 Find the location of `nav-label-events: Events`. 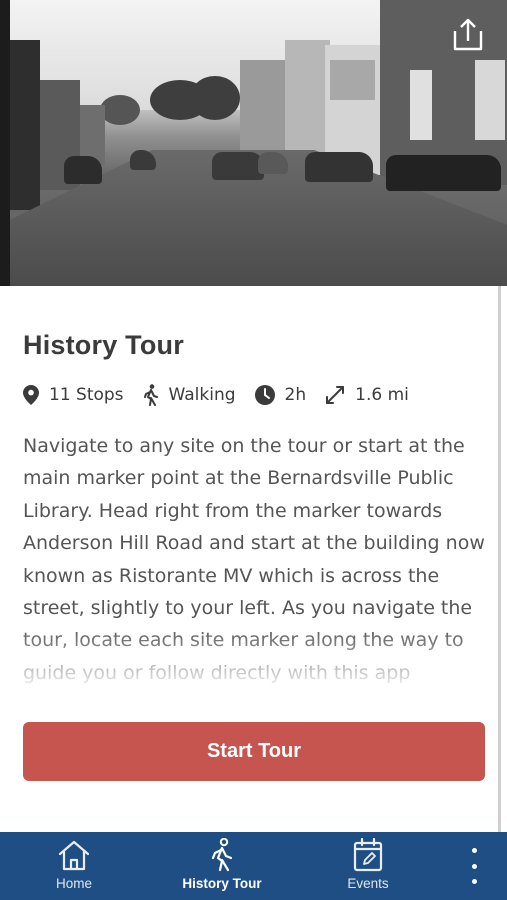

nav-label-events: Events is located at coordinates (368, 883).